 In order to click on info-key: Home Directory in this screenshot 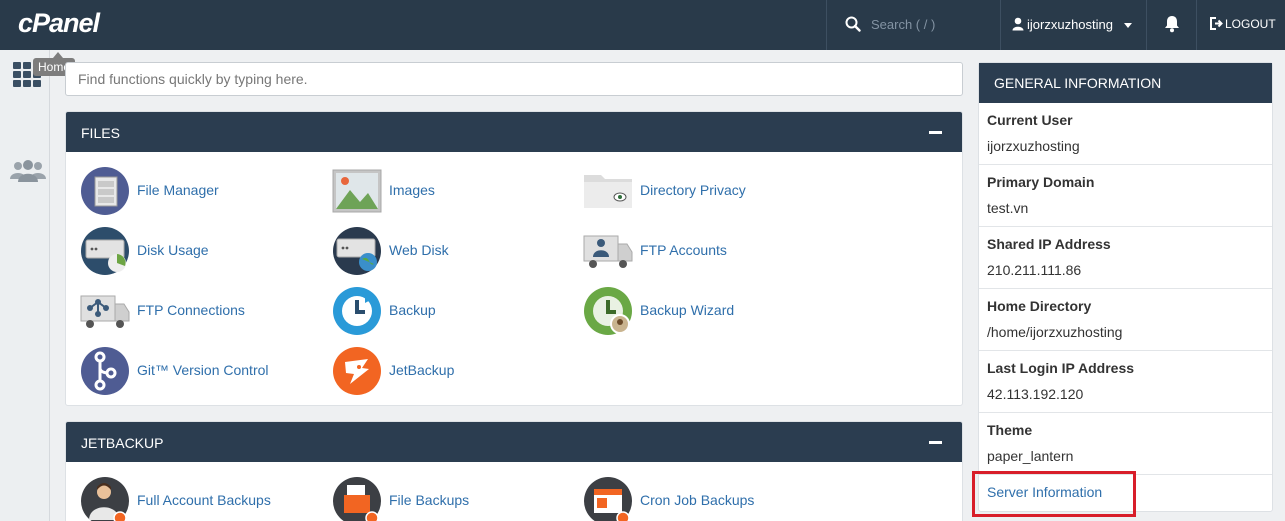, I will do `click(1039, 306)`.